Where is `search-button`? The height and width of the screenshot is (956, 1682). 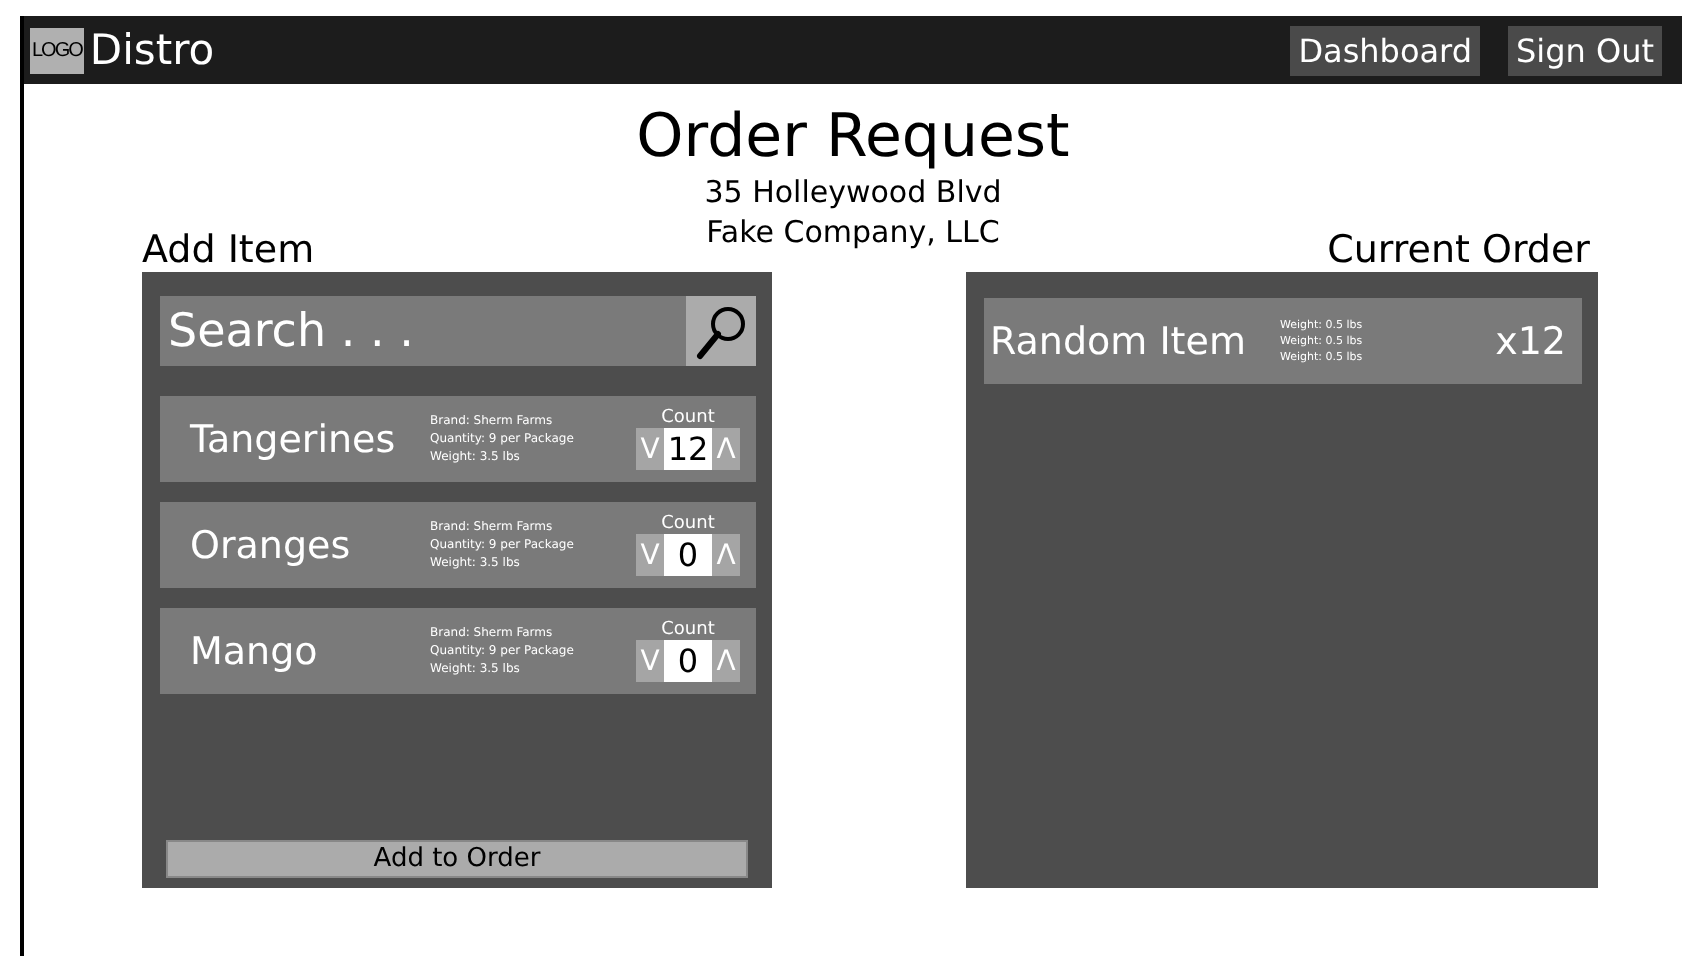
search-button is located at coordinates (721, 331).